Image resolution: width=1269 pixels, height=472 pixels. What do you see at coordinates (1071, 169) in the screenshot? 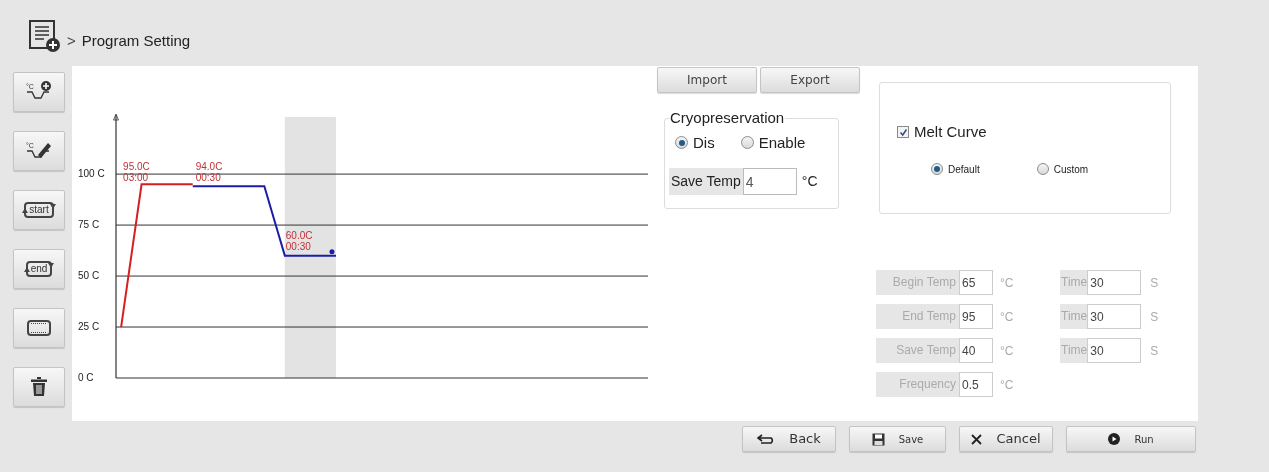
I see `radio-label: Custom` at bounding box center [1071, 169].